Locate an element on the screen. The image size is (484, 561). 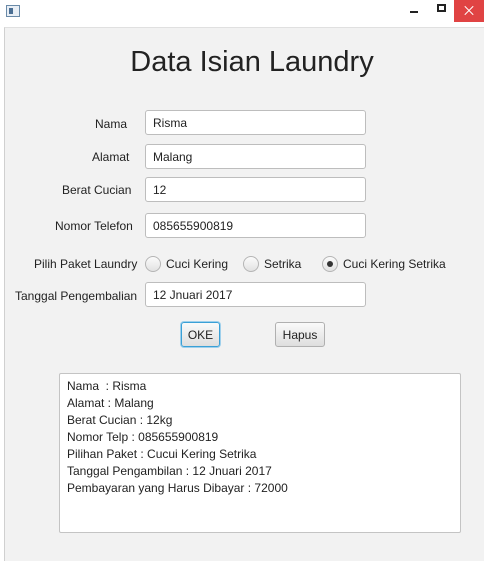
output-line-telp: Nomor Telp : 085655900819 is located at coordinates (143, 437).